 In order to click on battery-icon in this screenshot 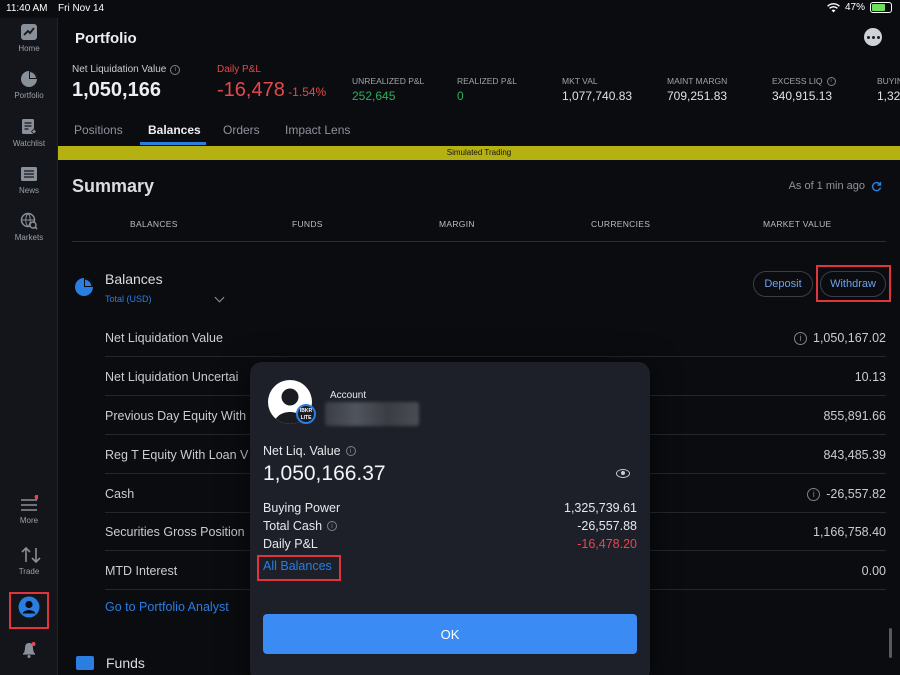, I will do `click(881, 7)`.